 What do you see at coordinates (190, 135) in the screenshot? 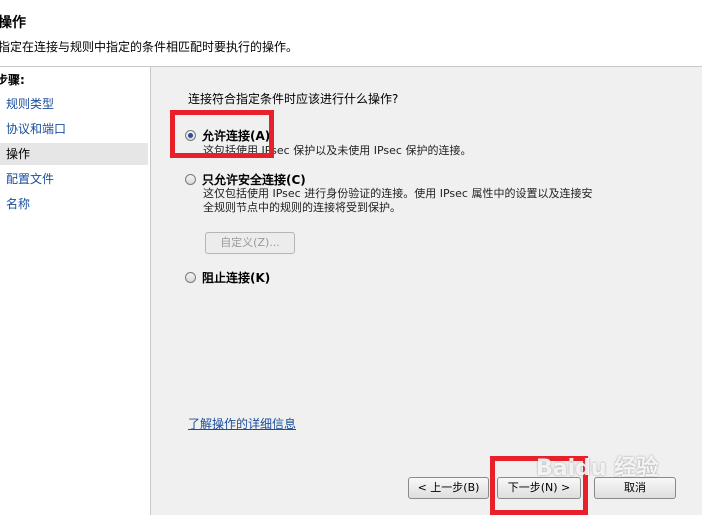
I see `allow-connection-radio` at bounding box center [190, 135].